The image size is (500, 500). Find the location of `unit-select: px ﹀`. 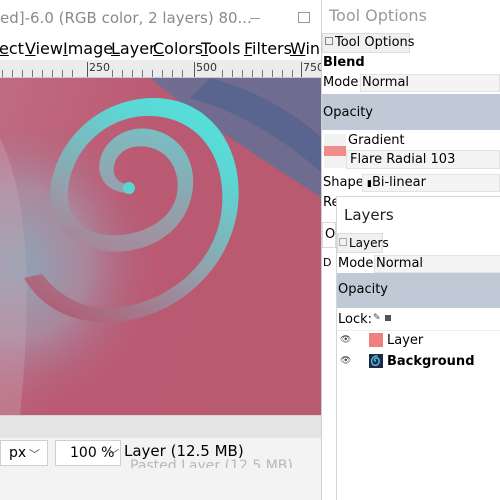

unit-select: px ﹀ is located at coordinates (24, 453).